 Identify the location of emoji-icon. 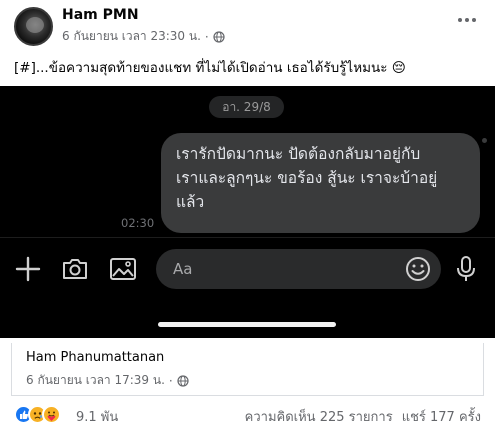
(418, 269).